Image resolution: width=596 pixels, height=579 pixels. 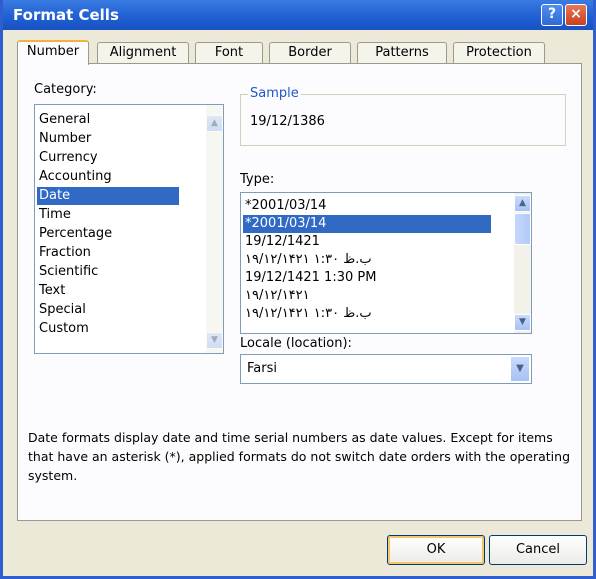 What do you see at coordinates (214, 229) in the screenshot?
I see `category-scrollbar: ▲ ▼` at bounding box center [214, 229].